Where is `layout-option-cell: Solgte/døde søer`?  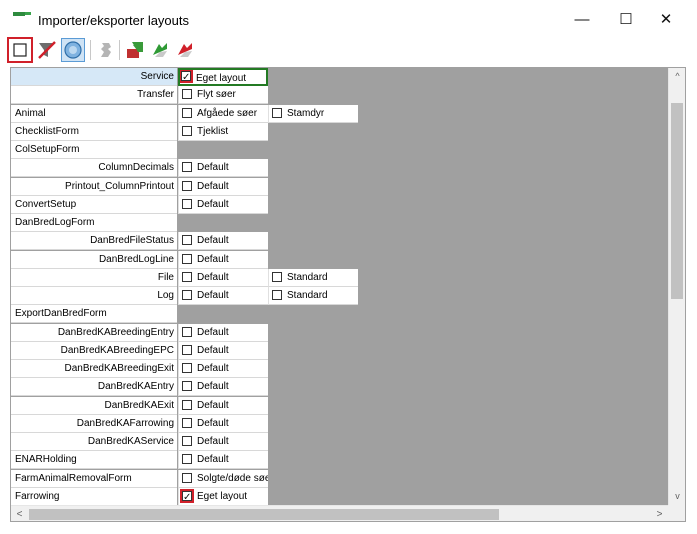
layout-option-cell: Solgte/døde søer is located at coordinates (223, 479).